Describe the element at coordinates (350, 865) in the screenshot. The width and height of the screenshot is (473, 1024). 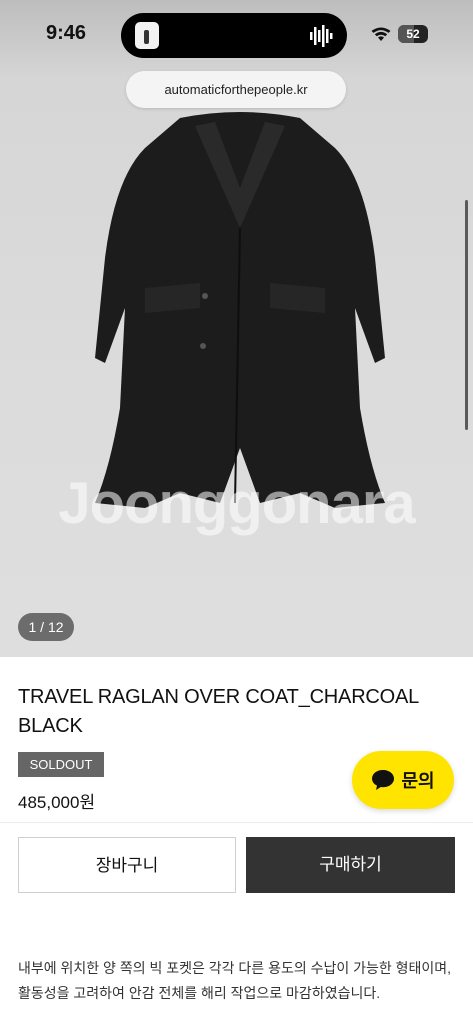
I see `buy-now-button: 구매하기` at that location.